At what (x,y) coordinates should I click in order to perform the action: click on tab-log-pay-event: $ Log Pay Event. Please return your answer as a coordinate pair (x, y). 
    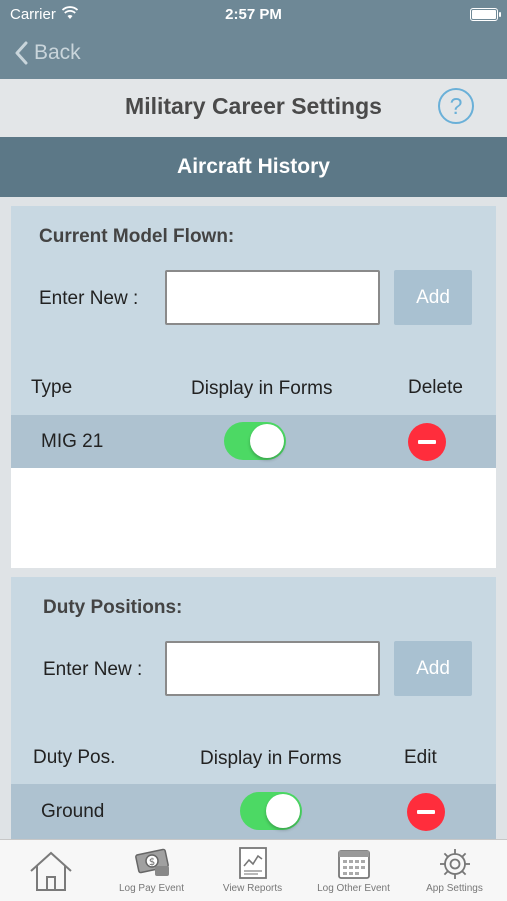
    Looking at the image, I should click on (151, 870).